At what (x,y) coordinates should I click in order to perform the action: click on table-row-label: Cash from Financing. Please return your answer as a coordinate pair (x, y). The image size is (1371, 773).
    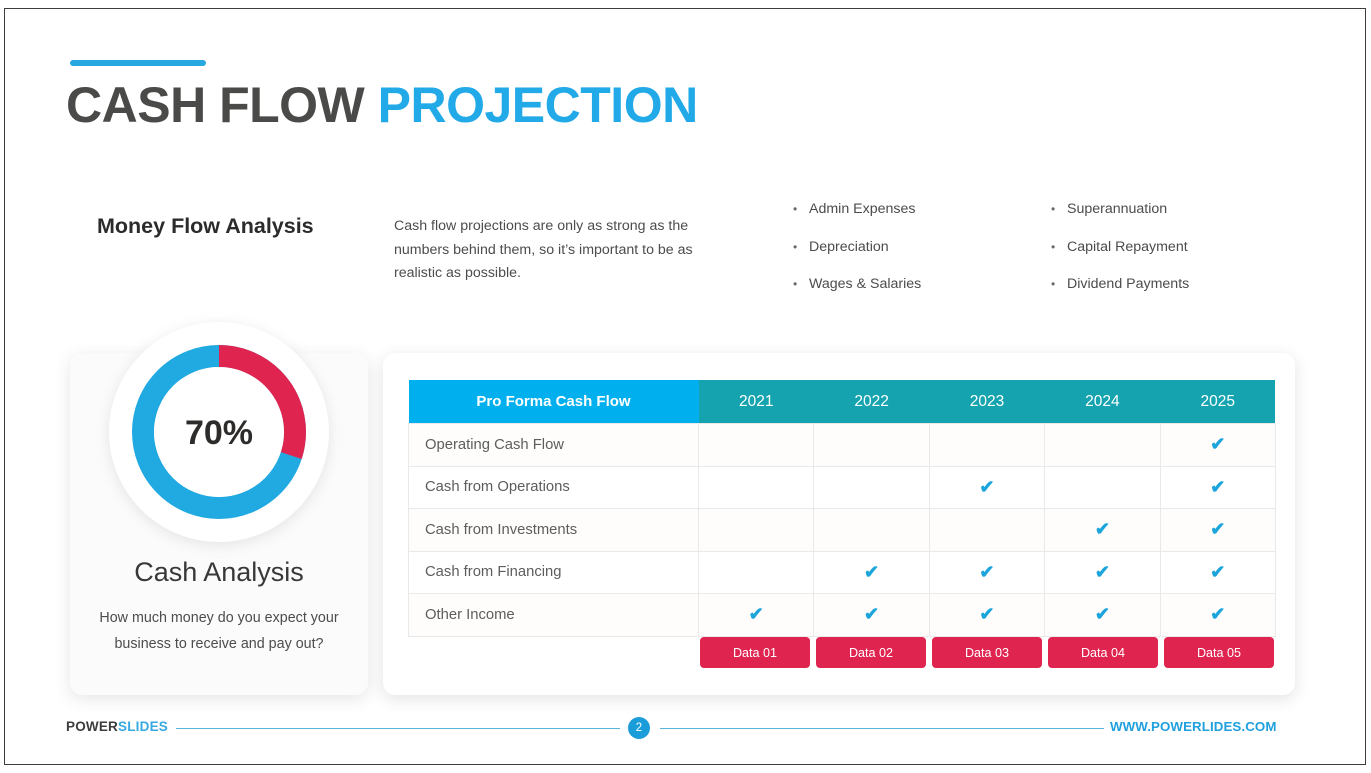
    Looking at the image, I should click on (553, 572).